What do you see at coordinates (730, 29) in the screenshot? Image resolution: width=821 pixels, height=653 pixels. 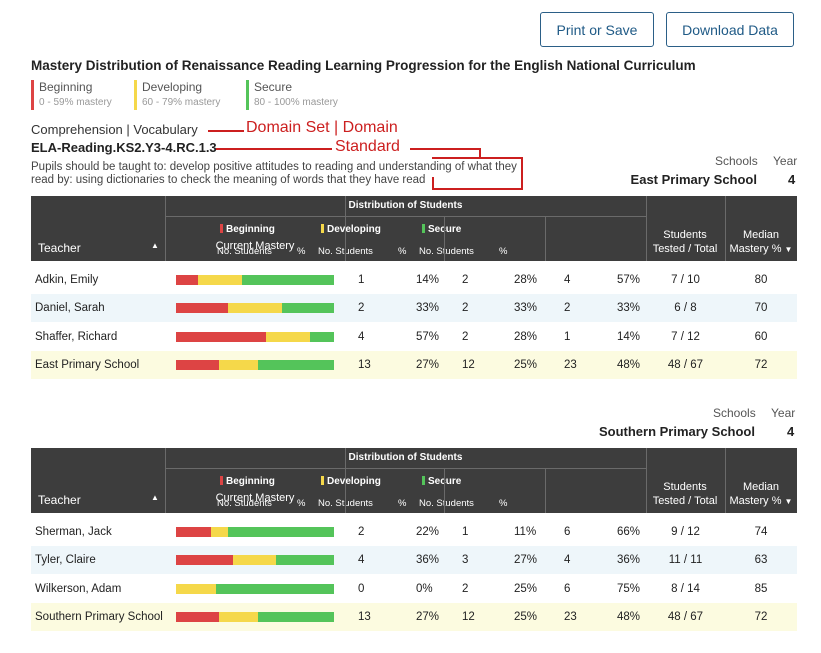 I see `download-data-button: Download Data` at bounding box center [730, 29].